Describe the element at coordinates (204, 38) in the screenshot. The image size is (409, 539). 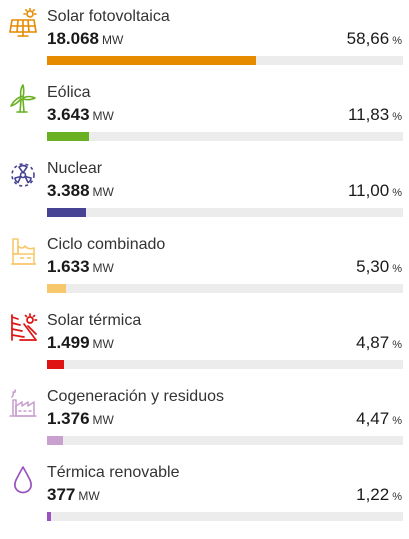
I see `list-item-solar-fotovoltaica: Solar fotovoltaica 18.068 MW 58,66%` at that location.